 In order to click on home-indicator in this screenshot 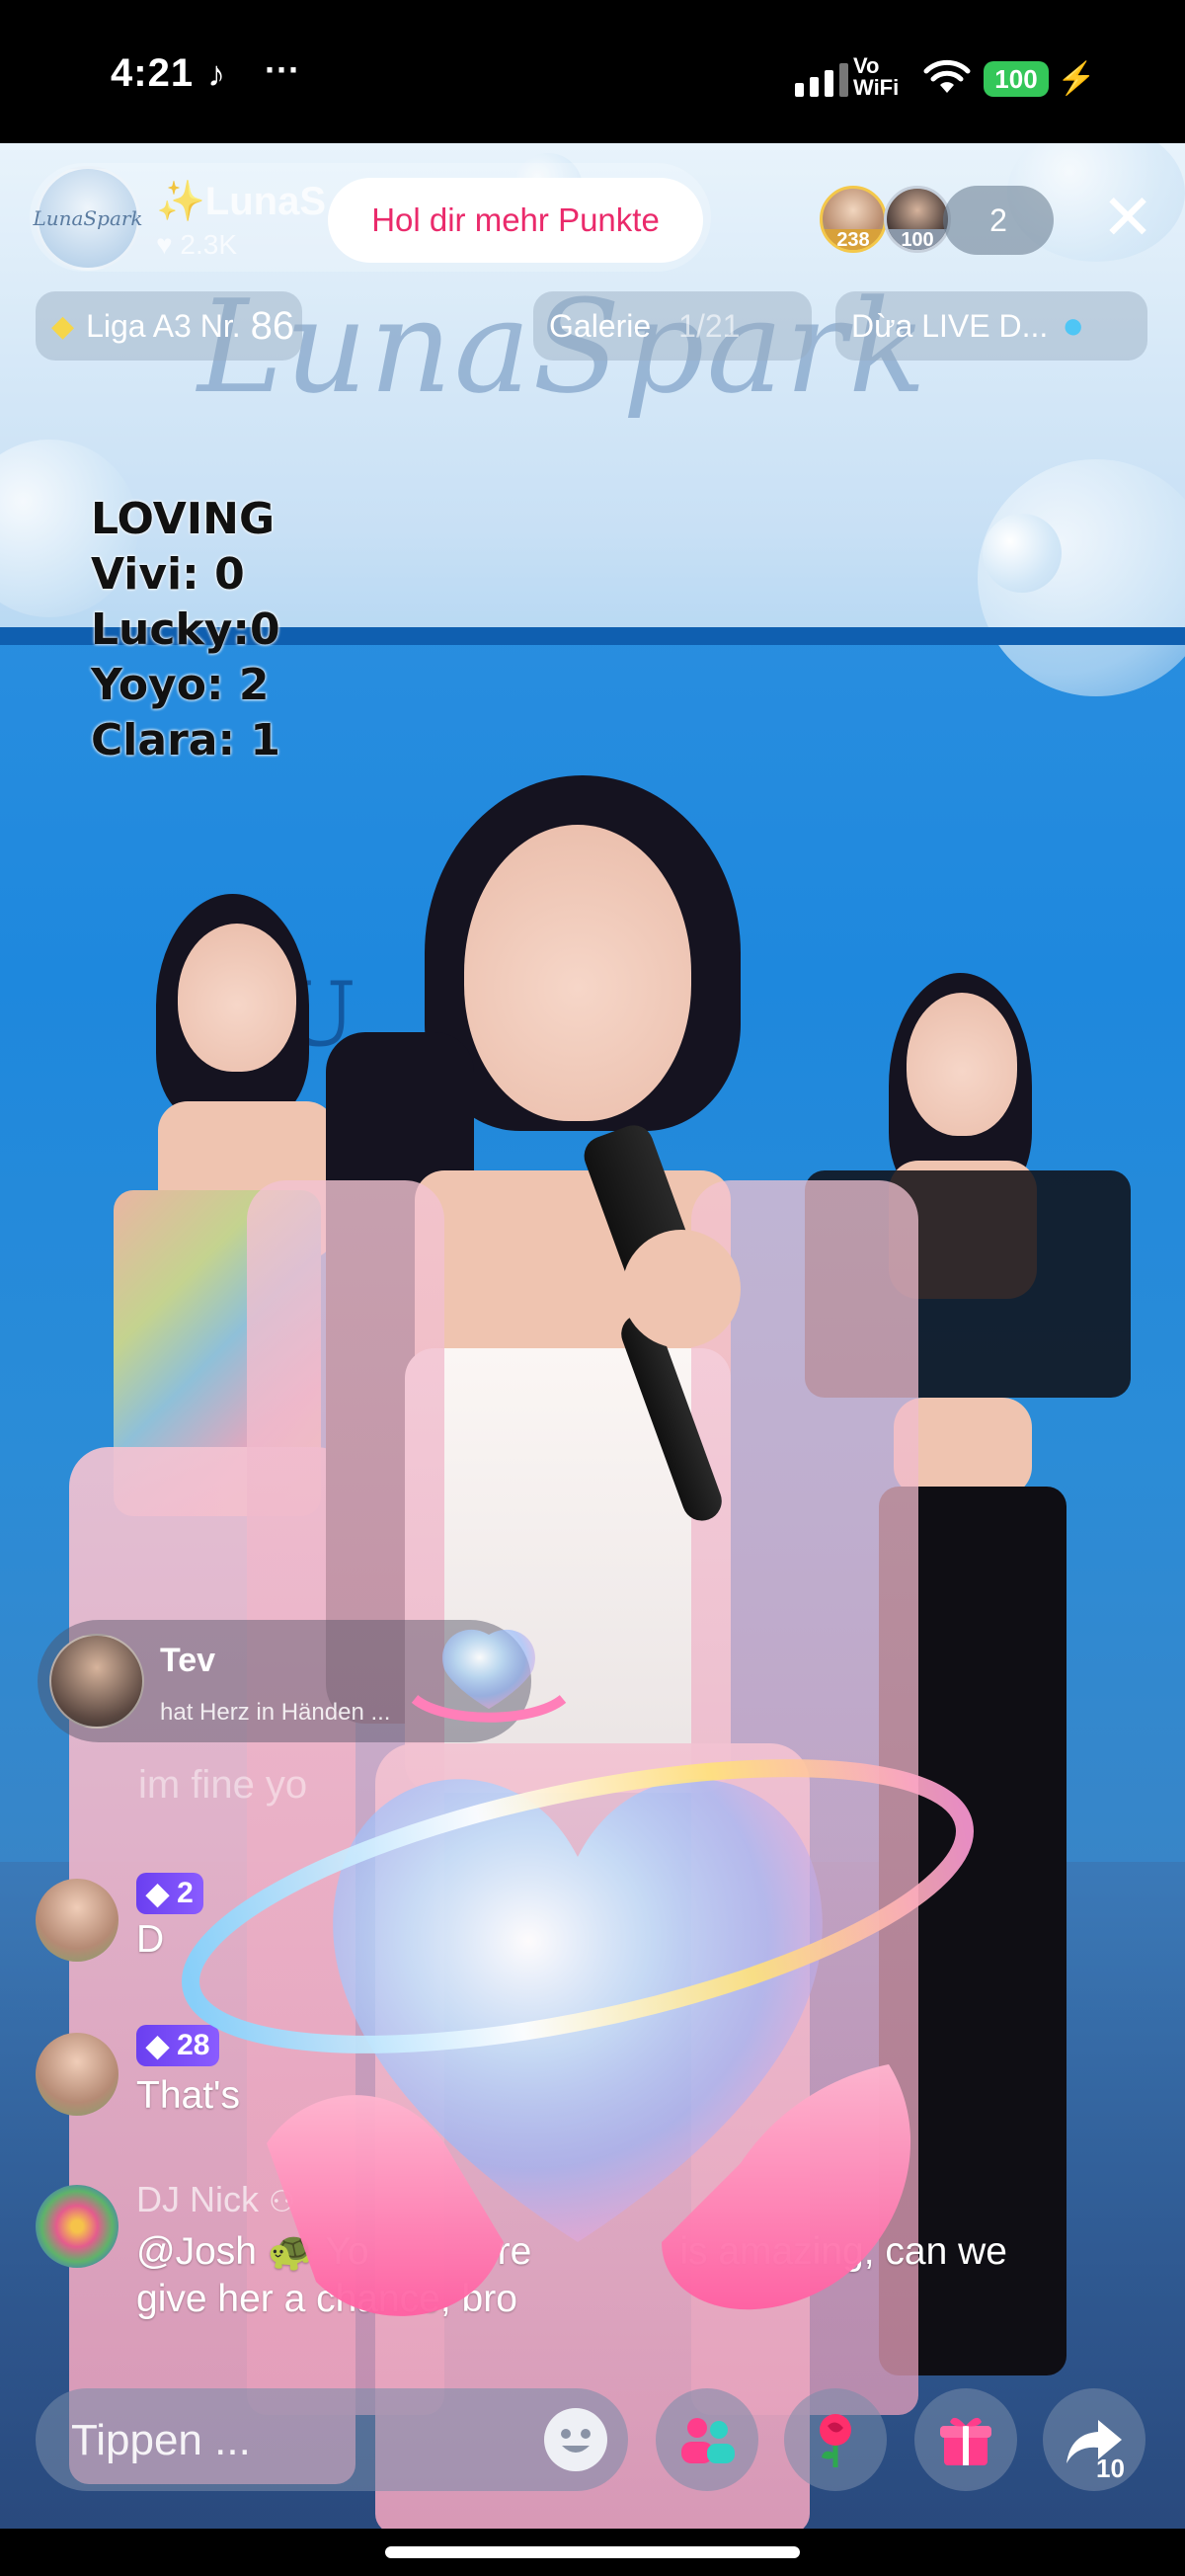, I will do `click(592, 2552)`.